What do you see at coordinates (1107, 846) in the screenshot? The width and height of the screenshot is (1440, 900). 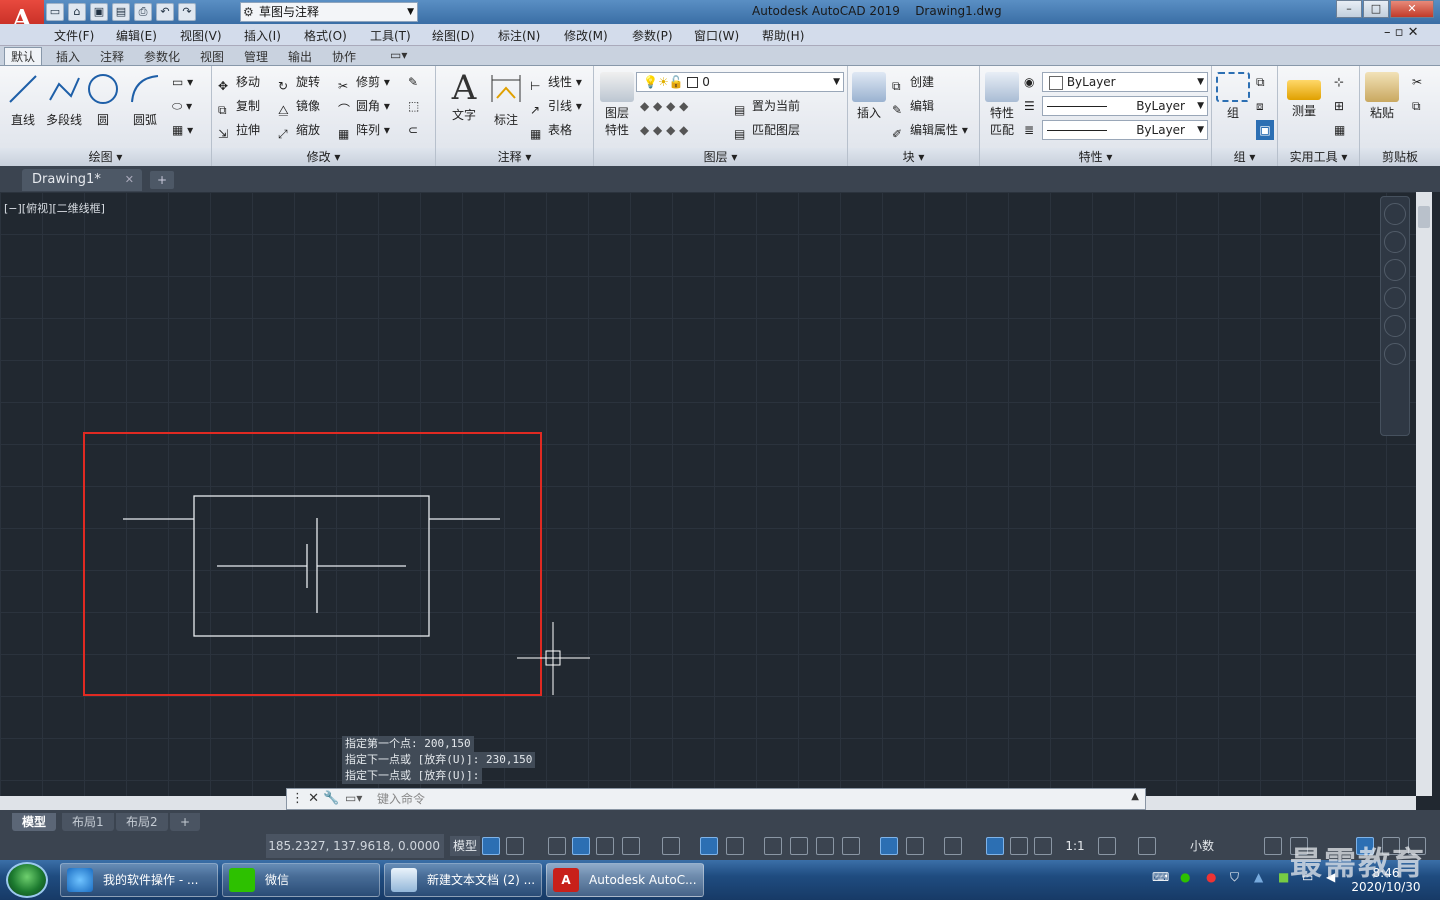 I see `workspace-gear-icon` at bounding box center [1107, 846].